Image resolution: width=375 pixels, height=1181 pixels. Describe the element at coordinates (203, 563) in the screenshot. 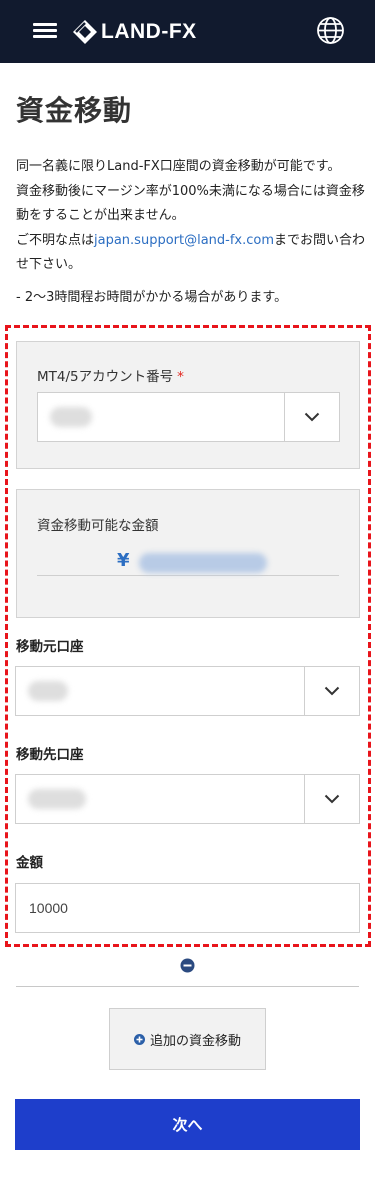

I see `available-amount-value` at that location.